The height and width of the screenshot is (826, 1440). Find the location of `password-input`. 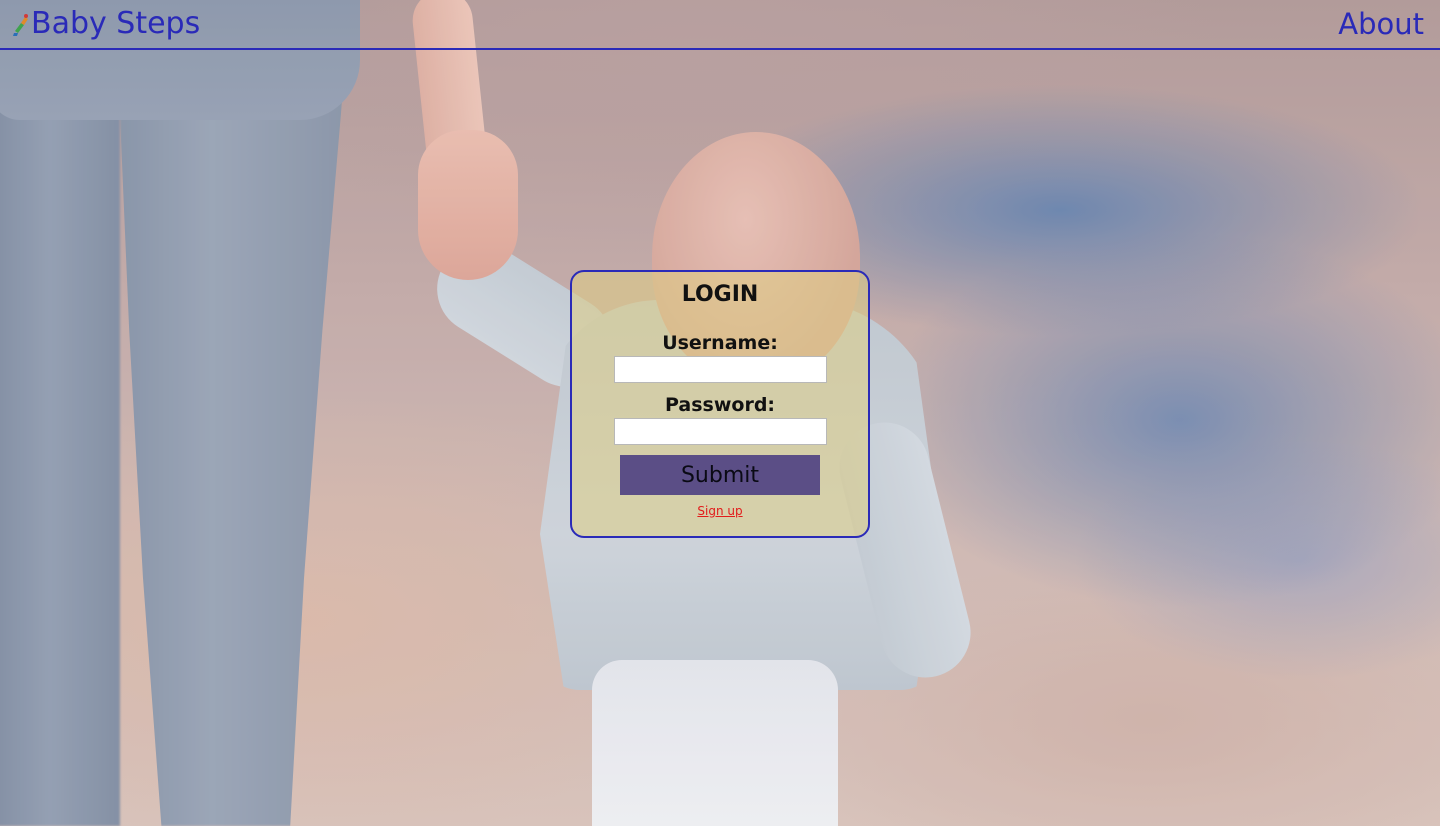

password-input is located at coordinates (720, 431).